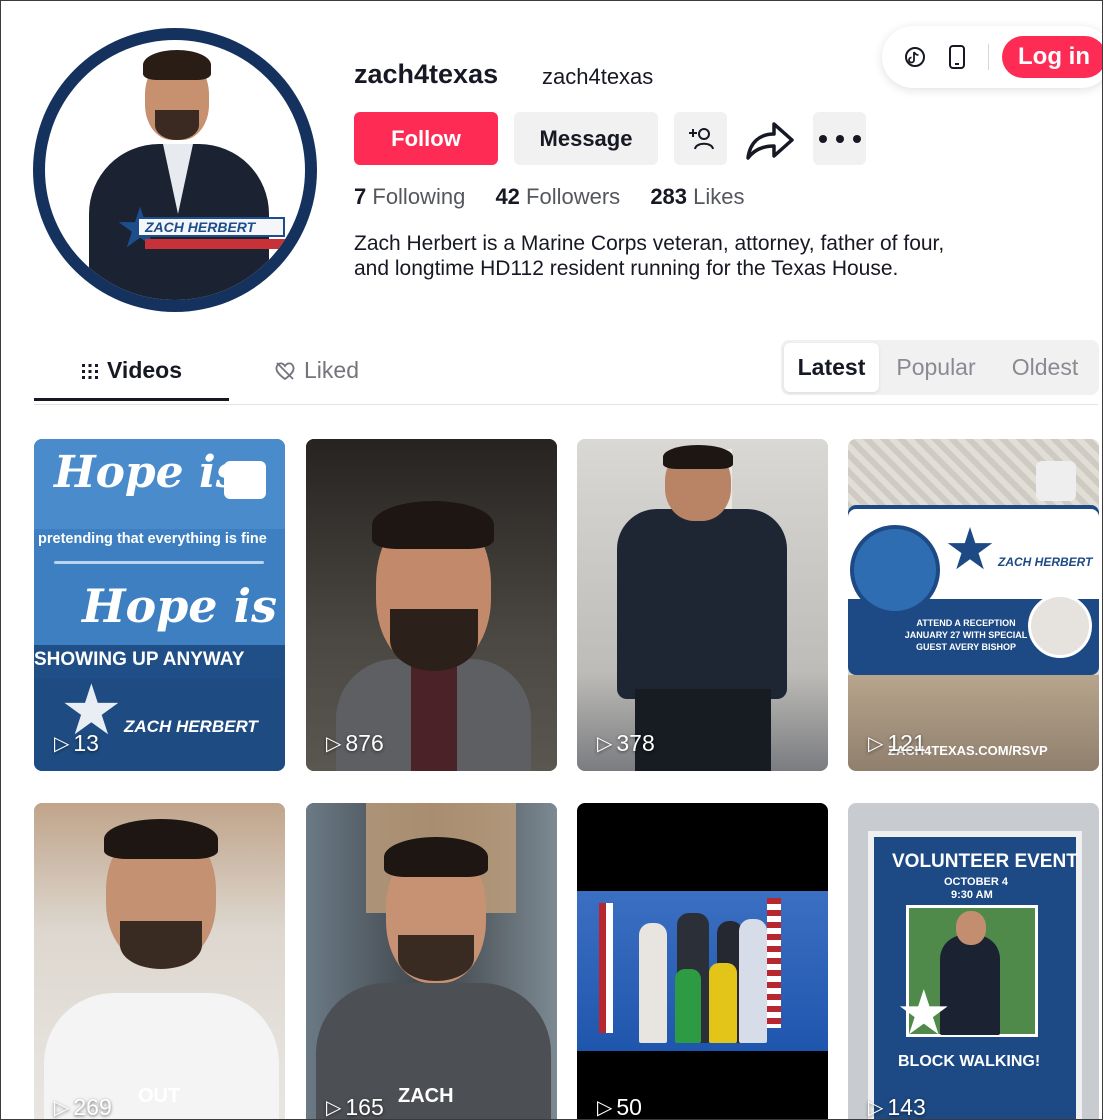 The image size is (1103, 1120). Describe the element at coordinates (719, 196) in the screenshot. I see `likes-label: Likes` at that location.